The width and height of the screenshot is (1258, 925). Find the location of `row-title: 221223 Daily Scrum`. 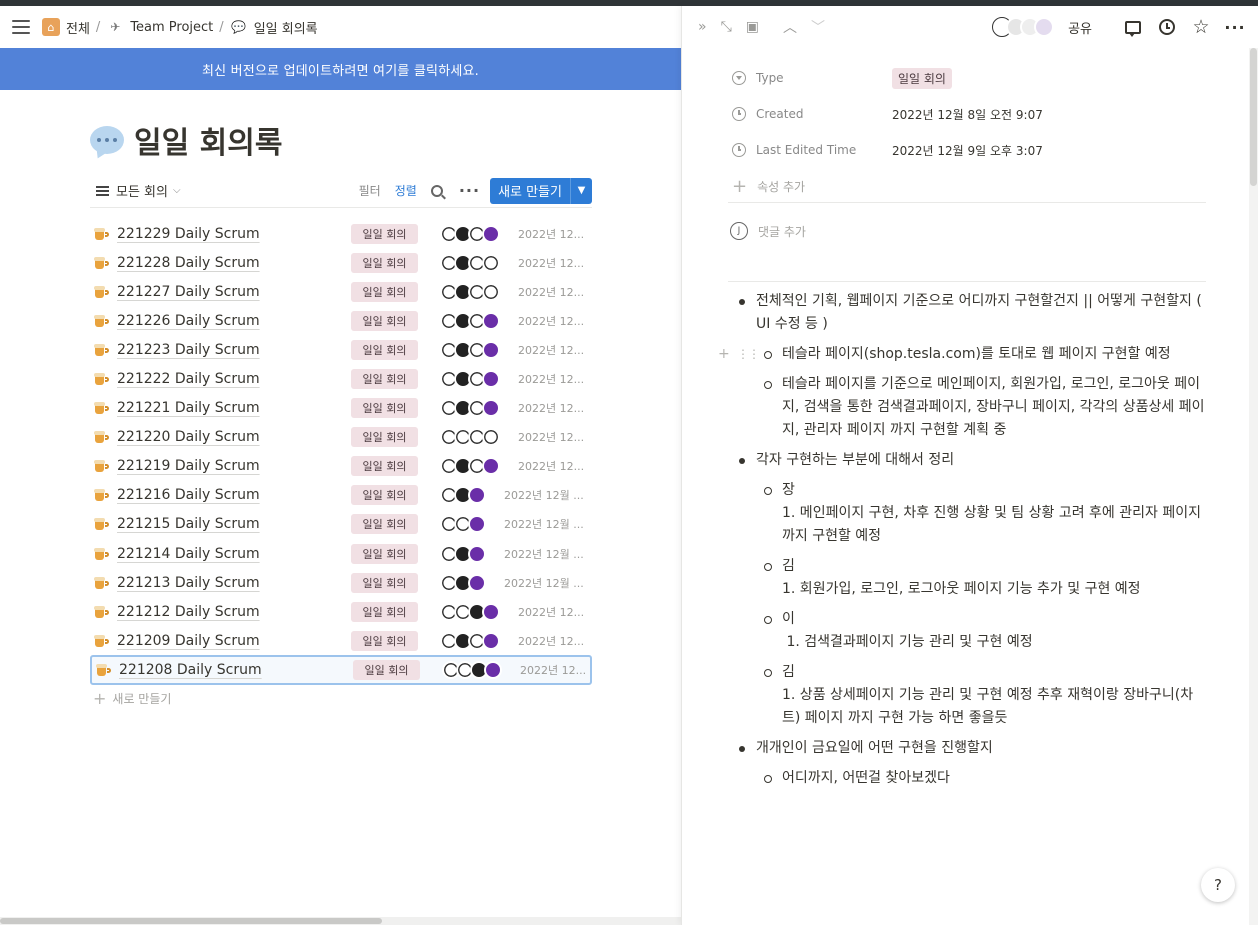

row-title: 221223 Daily Scrum is located at coordinates (234, 350).